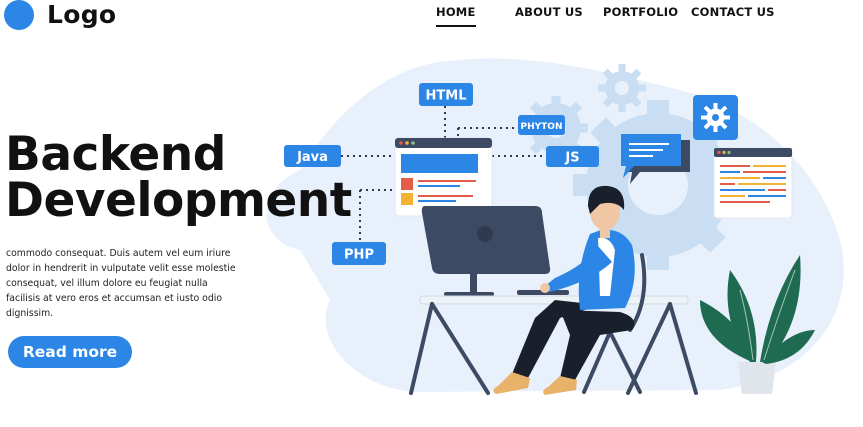 This screenshot has height=427, width=863. Describe the element at coordinates (115, 154) in the screenshot. I see `title-line-1: Backend` at that location.